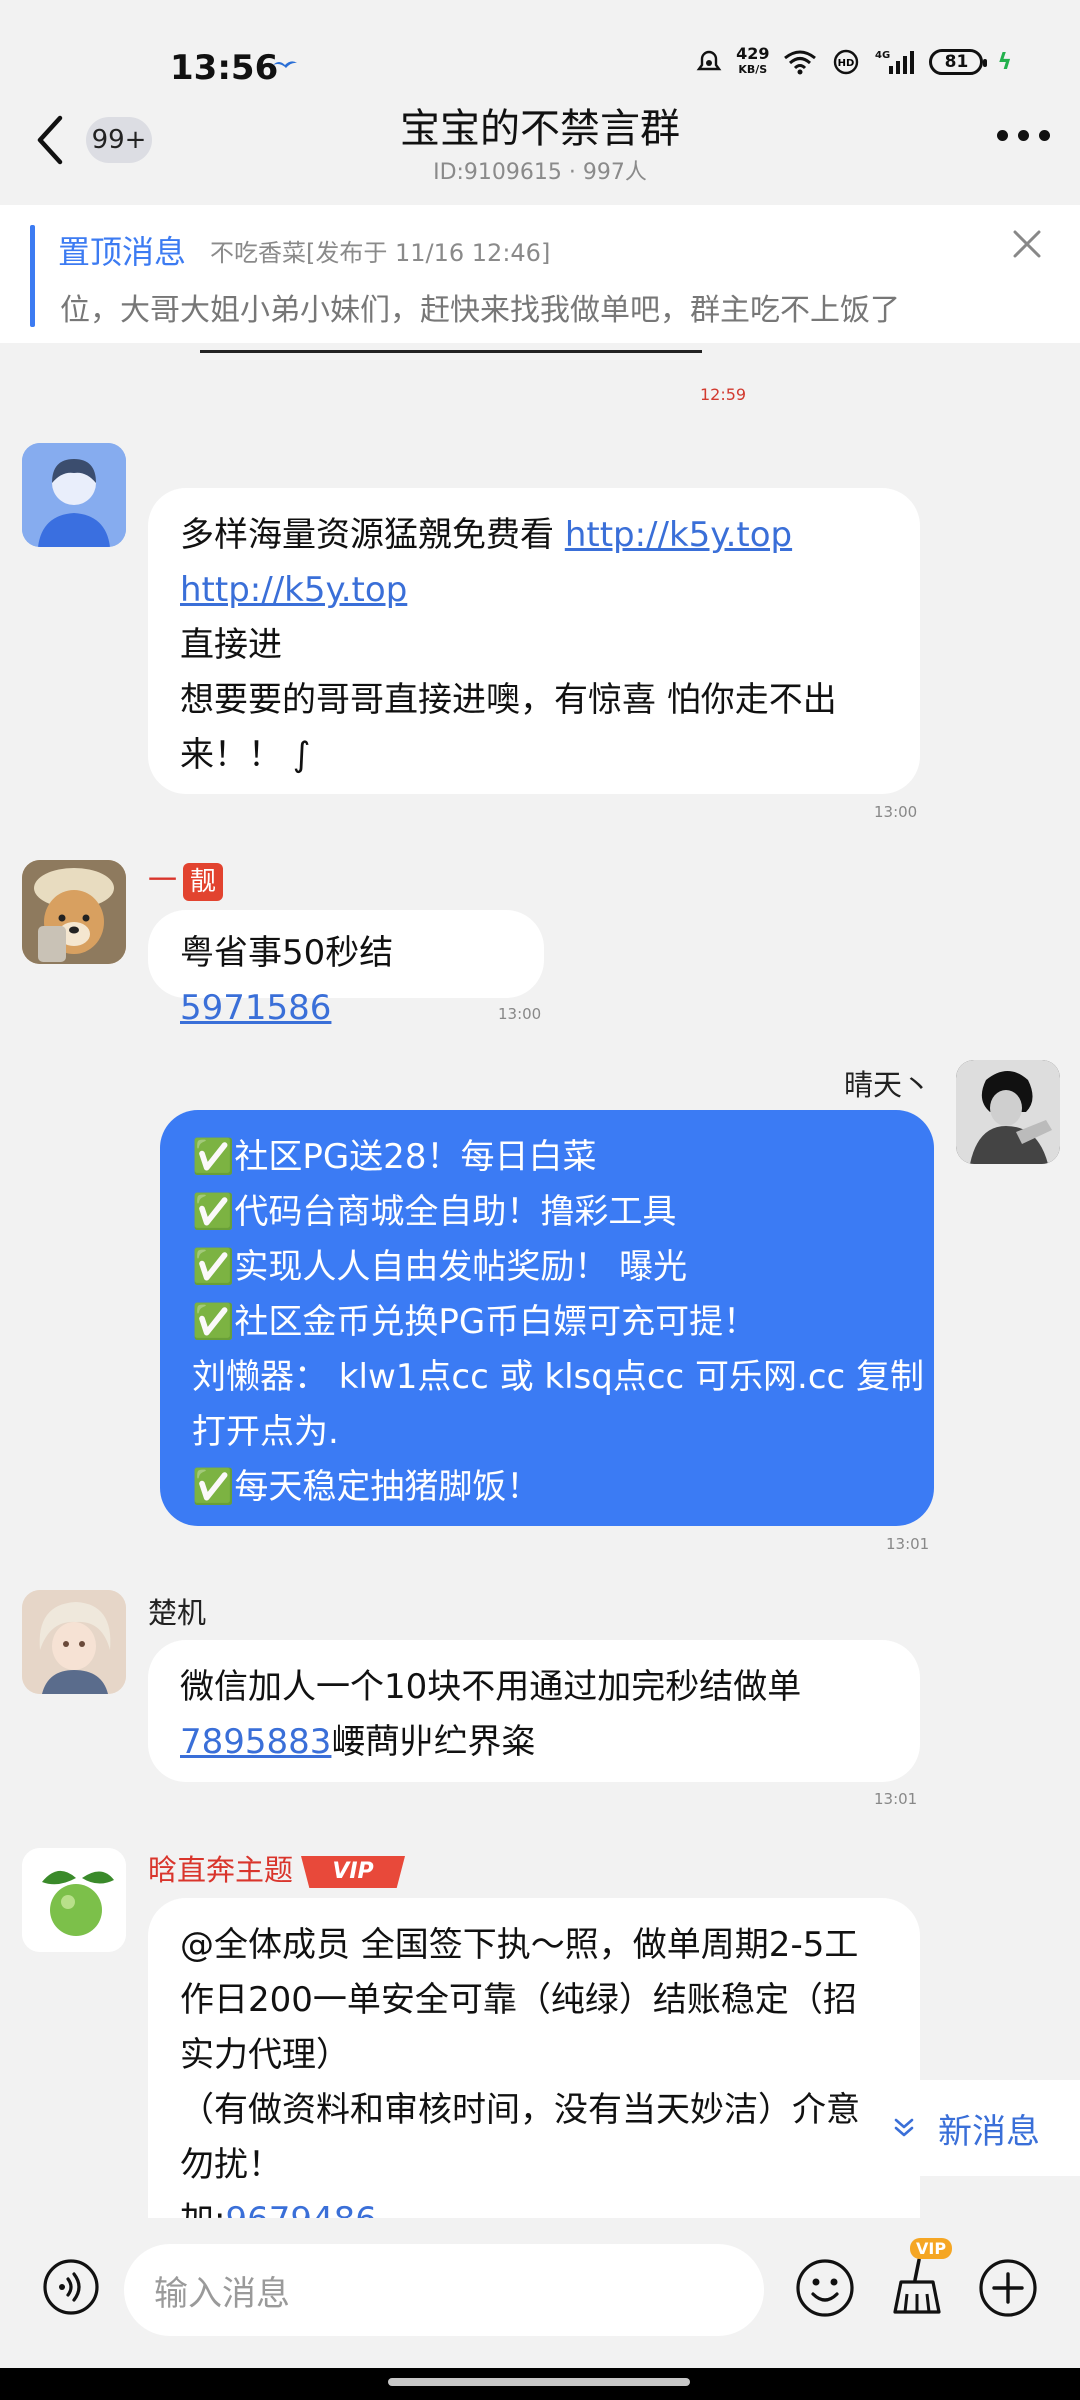 Image resolution: width=1080 pixels, height=2400 pixels. What do you see at coordinates (451, 351) in the screenshot?
I see `divider` at bounding box center [451, 351].